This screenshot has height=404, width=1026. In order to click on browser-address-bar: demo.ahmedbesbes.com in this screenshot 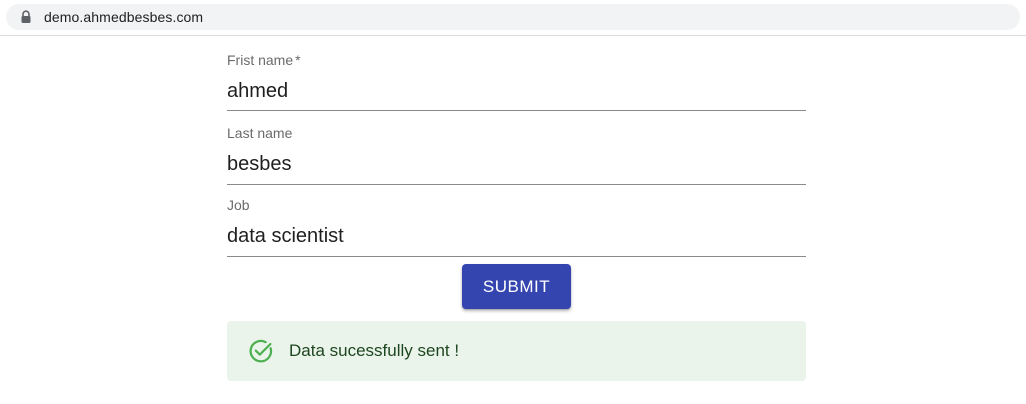, I will do `click(513, 18)`.